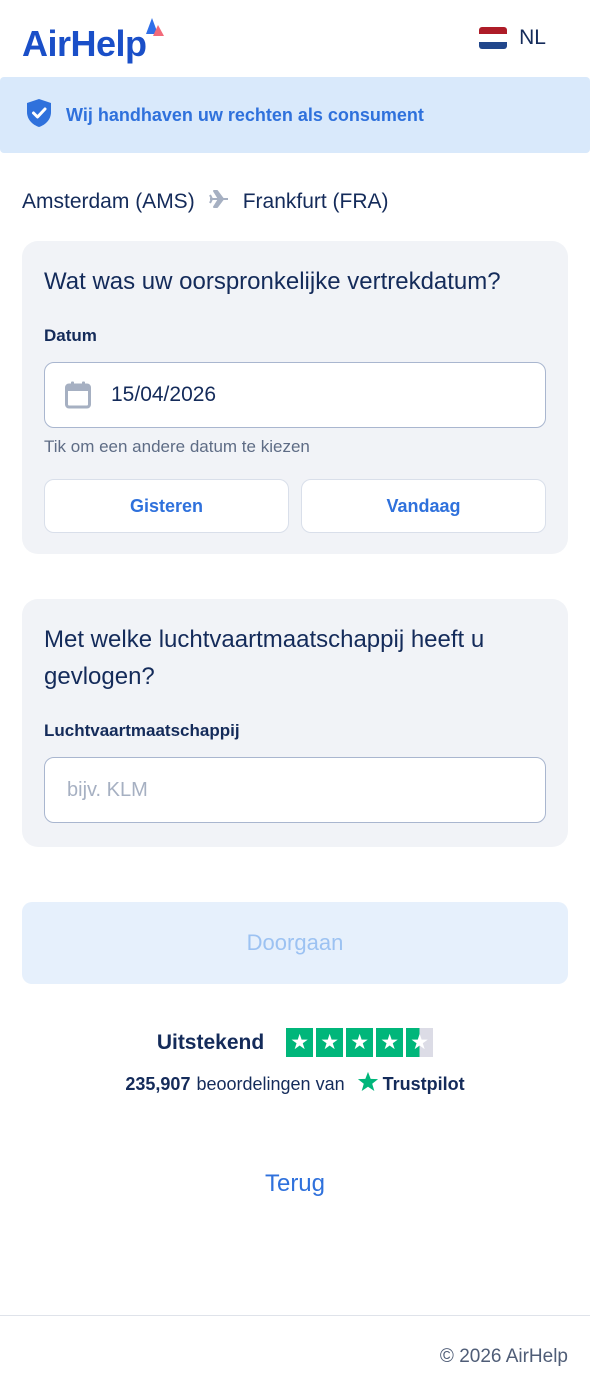 The image size is (590, 1400). Describe the element at coordinates (39, 115) in the screenshot. I see `shield-check-icon` at that location.